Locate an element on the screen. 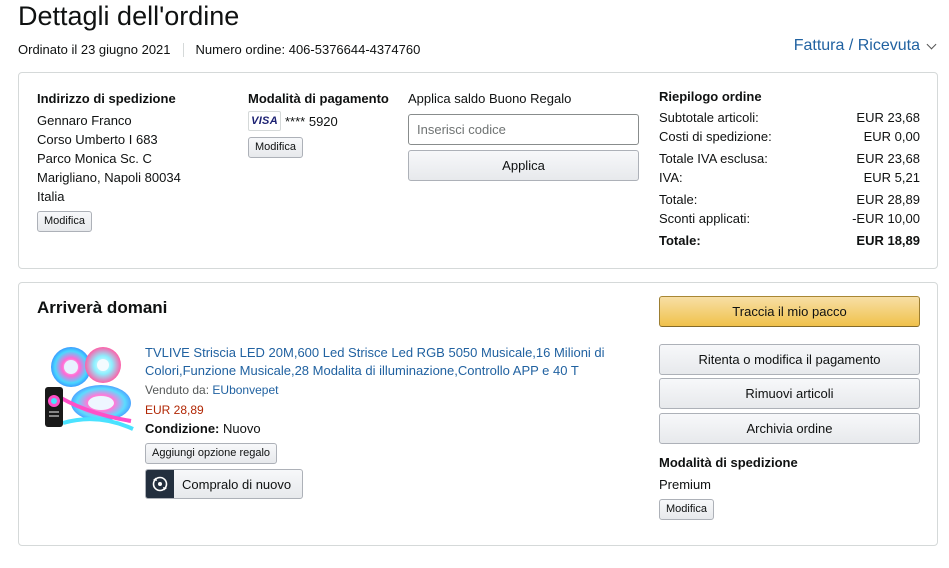  shipping-address-heading: Indirizzo di spedizione is located at coordinates (106, 98).